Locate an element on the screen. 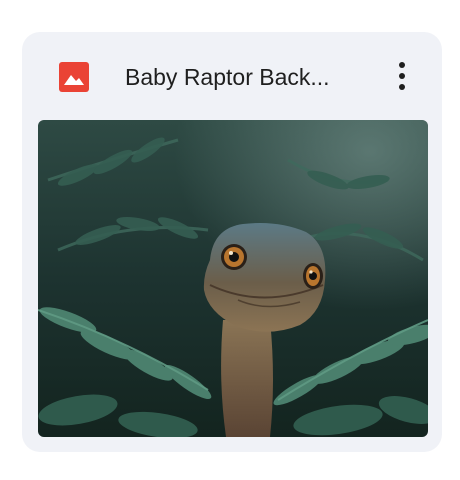 This screenshot has width=460, height=480. more-vert-icon is located at coordinates (402, 76).